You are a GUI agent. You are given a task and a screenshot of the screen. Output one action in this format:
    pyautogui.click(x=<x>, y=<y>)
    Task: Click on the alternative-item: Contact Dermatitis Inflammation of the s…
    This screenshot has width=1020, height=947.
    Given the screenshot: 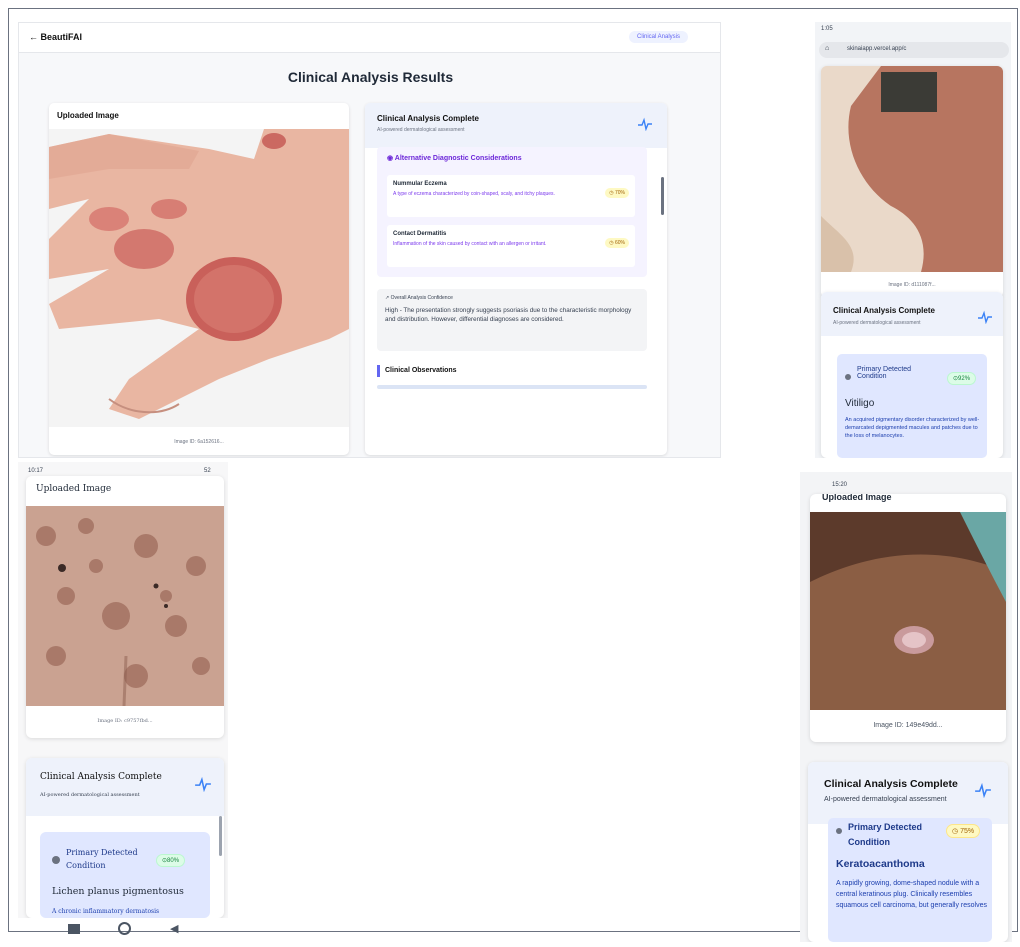 What is the action you would take?
    pyautogui.click(x=511, y=246)
    